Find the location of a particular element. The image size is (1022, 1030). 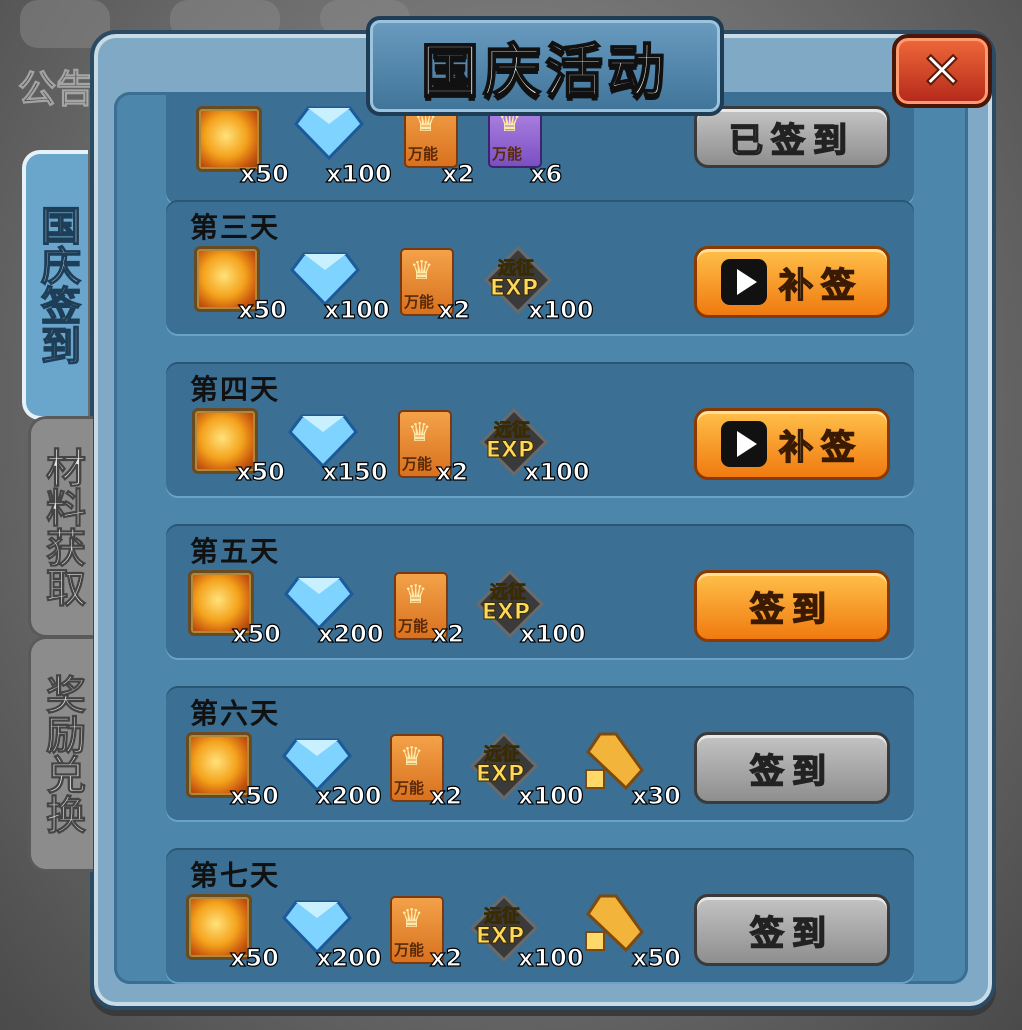

day-title: 第五天 is located at coordinates (235, 551).